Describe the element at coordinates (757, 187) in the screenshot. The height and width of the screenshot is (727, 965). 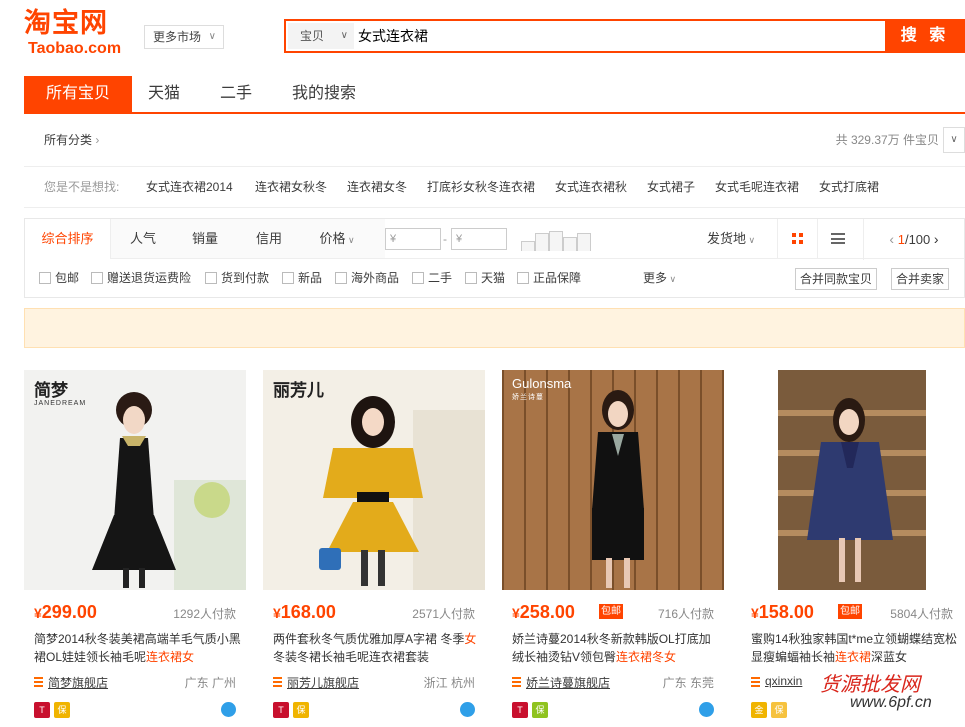
I see `suggestion-link: 女式毛呢连衣裙` at that location.